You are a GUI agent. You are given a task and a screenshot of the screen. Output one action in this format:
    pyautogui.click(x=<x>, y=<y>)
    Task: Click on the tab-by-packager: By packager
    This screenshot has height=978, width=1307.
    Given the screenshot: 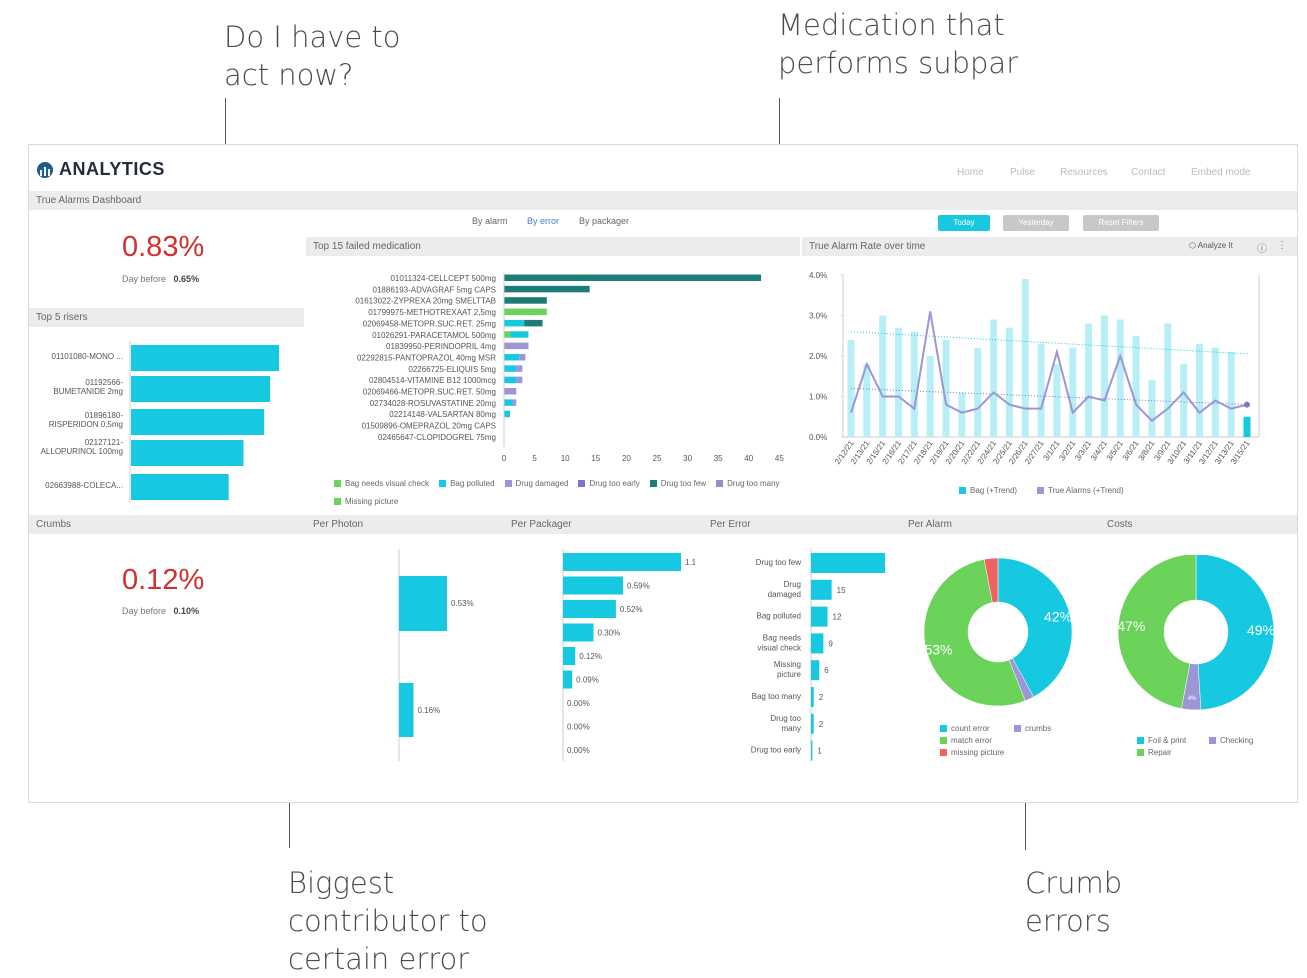 What is the action you would take?
    pyautogui.click(x=604, y=221)
    